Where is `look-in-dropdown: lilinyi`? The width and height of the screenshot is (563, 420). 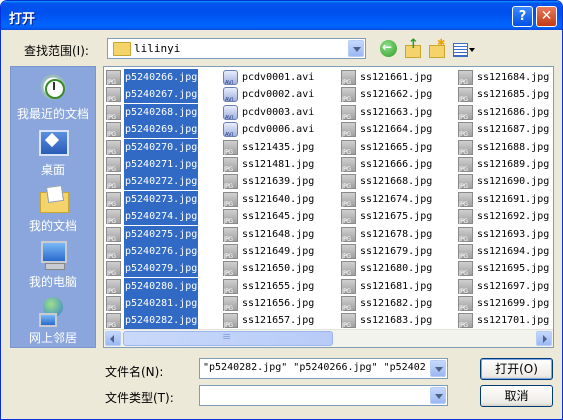 look-in-dropdown: lilinyi is located at coordinates (236, 48).